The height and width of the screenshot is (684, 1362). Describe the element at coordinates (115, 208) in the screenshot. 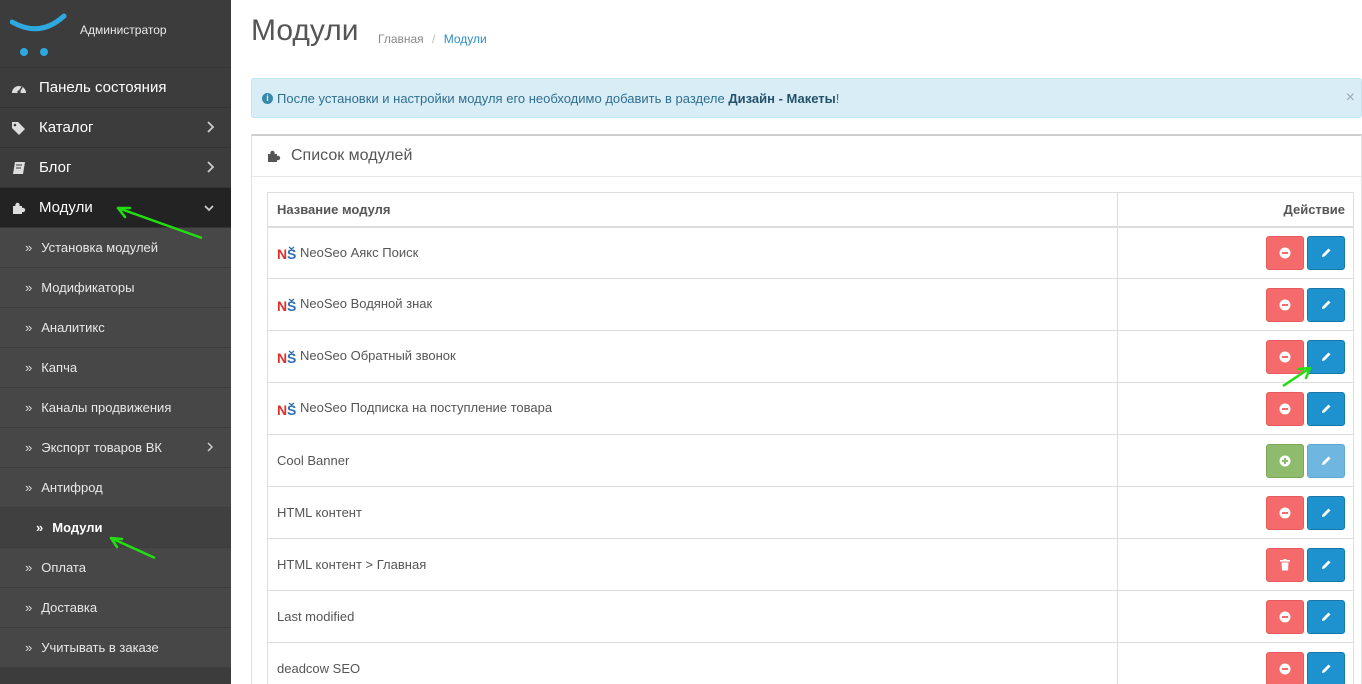

I see `menu-modules: Модули` at that location.